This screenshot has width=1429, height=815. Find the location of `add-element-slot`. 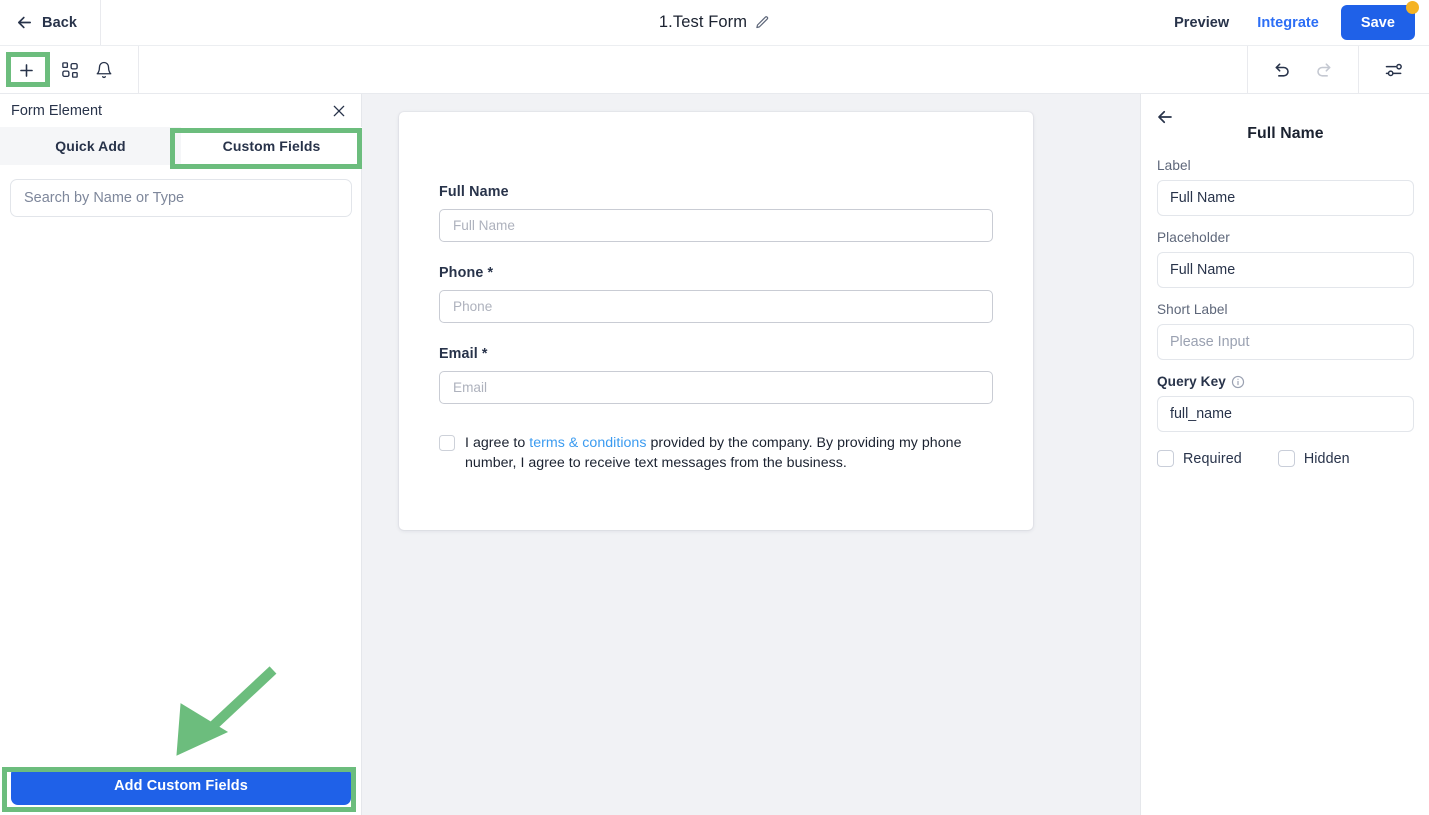

add-element-slot is located at coordinates (26, 70).